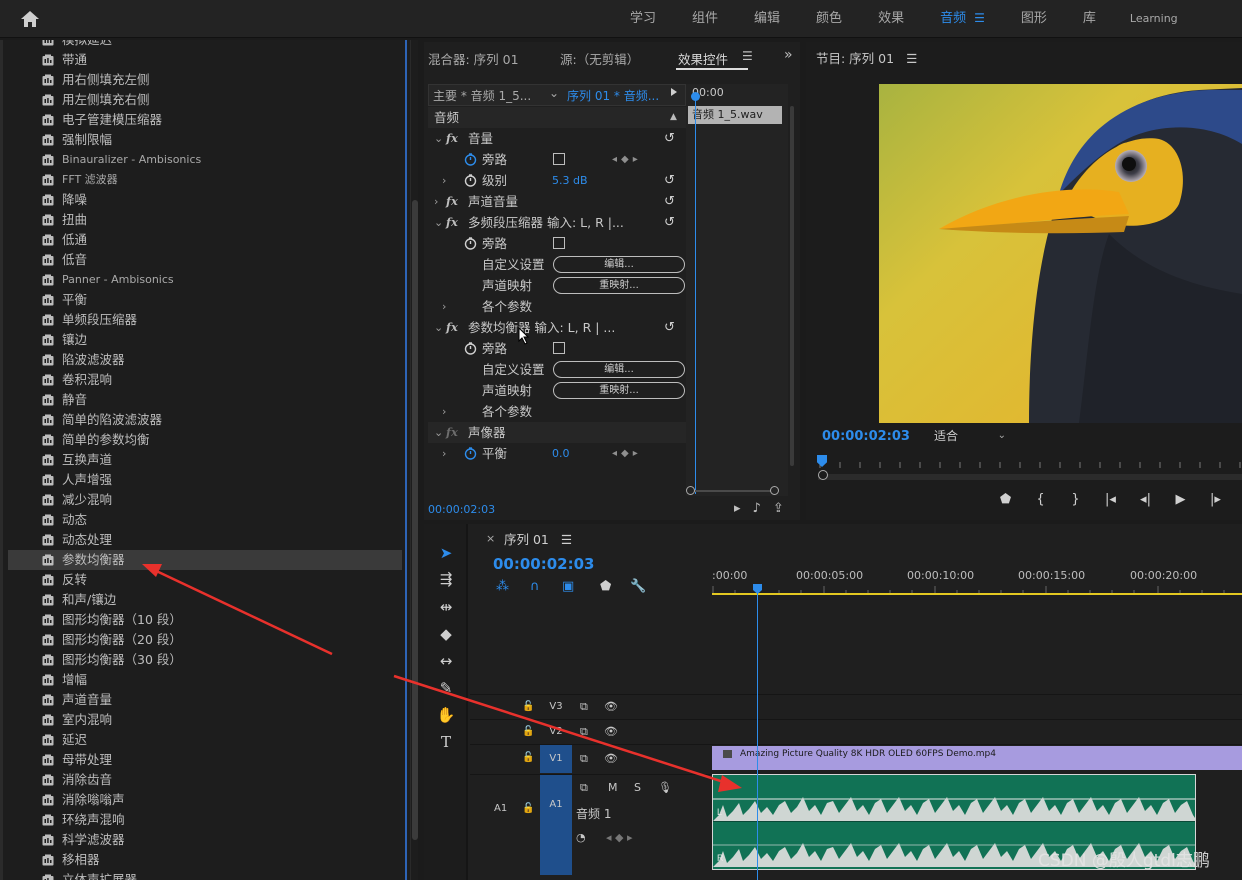 This screenshot has width=1242, height=880. Describe the element at coordinates (205, 120) in the screenshot. I see `effect-list-item: 电子管建模压缩器` at that location.